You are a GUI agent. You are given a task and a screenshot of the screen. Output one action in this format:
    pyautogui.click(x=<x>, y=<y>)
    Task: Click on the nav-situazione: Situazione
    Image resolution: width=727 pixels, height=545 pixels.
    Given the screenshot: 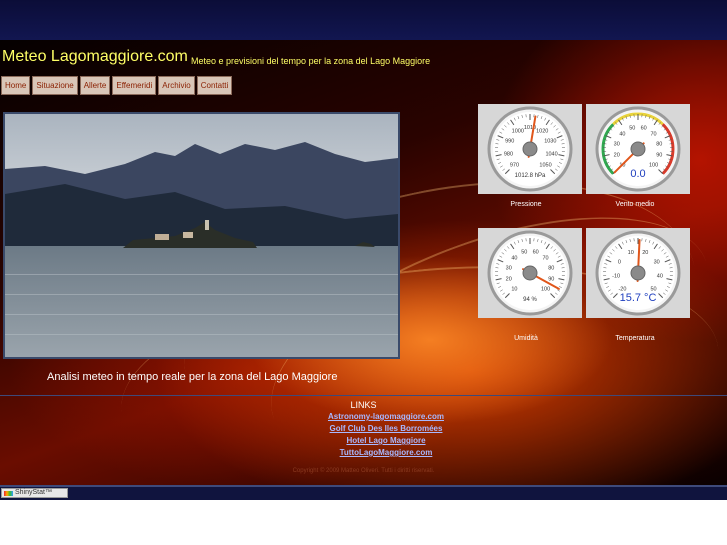 What is the action you would take?
    pyautogui.click(x=55, y=85)
    